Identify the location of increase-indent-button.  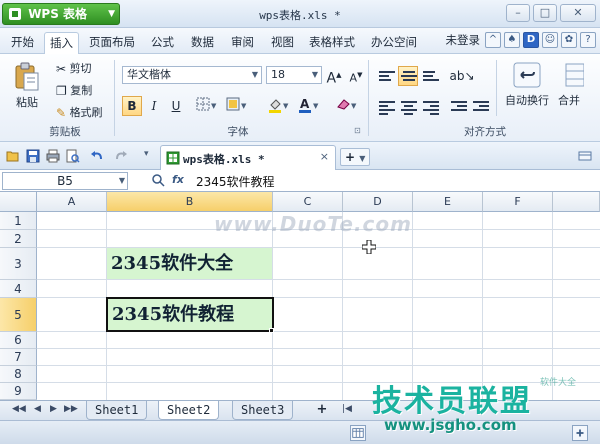
(480, 106).